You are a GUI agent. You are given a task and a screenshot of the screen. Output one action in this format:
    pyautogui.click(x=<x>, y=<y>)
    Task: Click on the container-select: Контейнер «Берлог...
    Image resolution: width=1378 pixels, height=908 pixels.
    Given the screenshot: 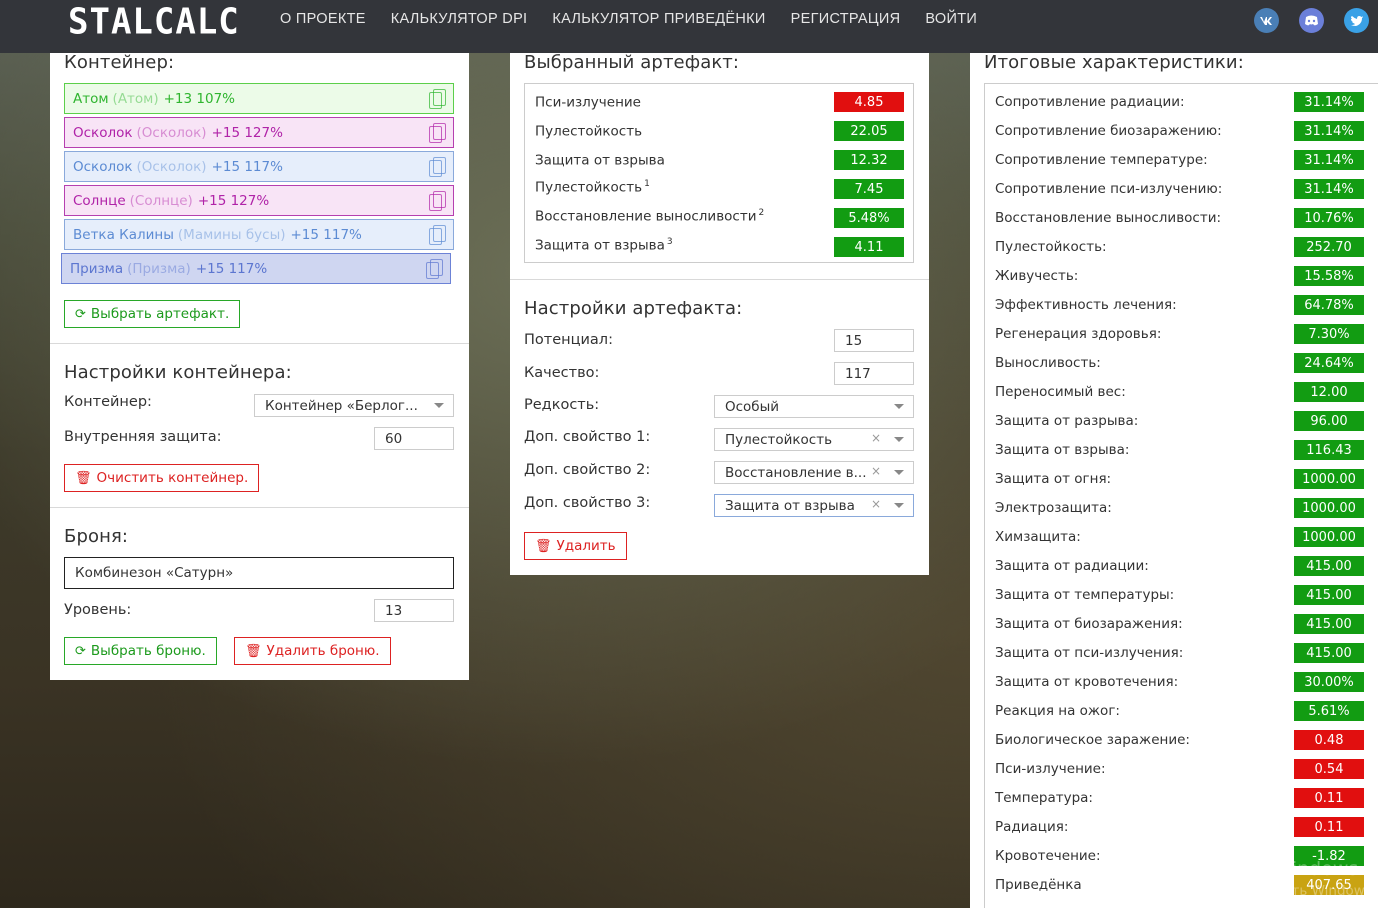 What is the action you would take?
    pyautogui.click(x=354, y=405)
    